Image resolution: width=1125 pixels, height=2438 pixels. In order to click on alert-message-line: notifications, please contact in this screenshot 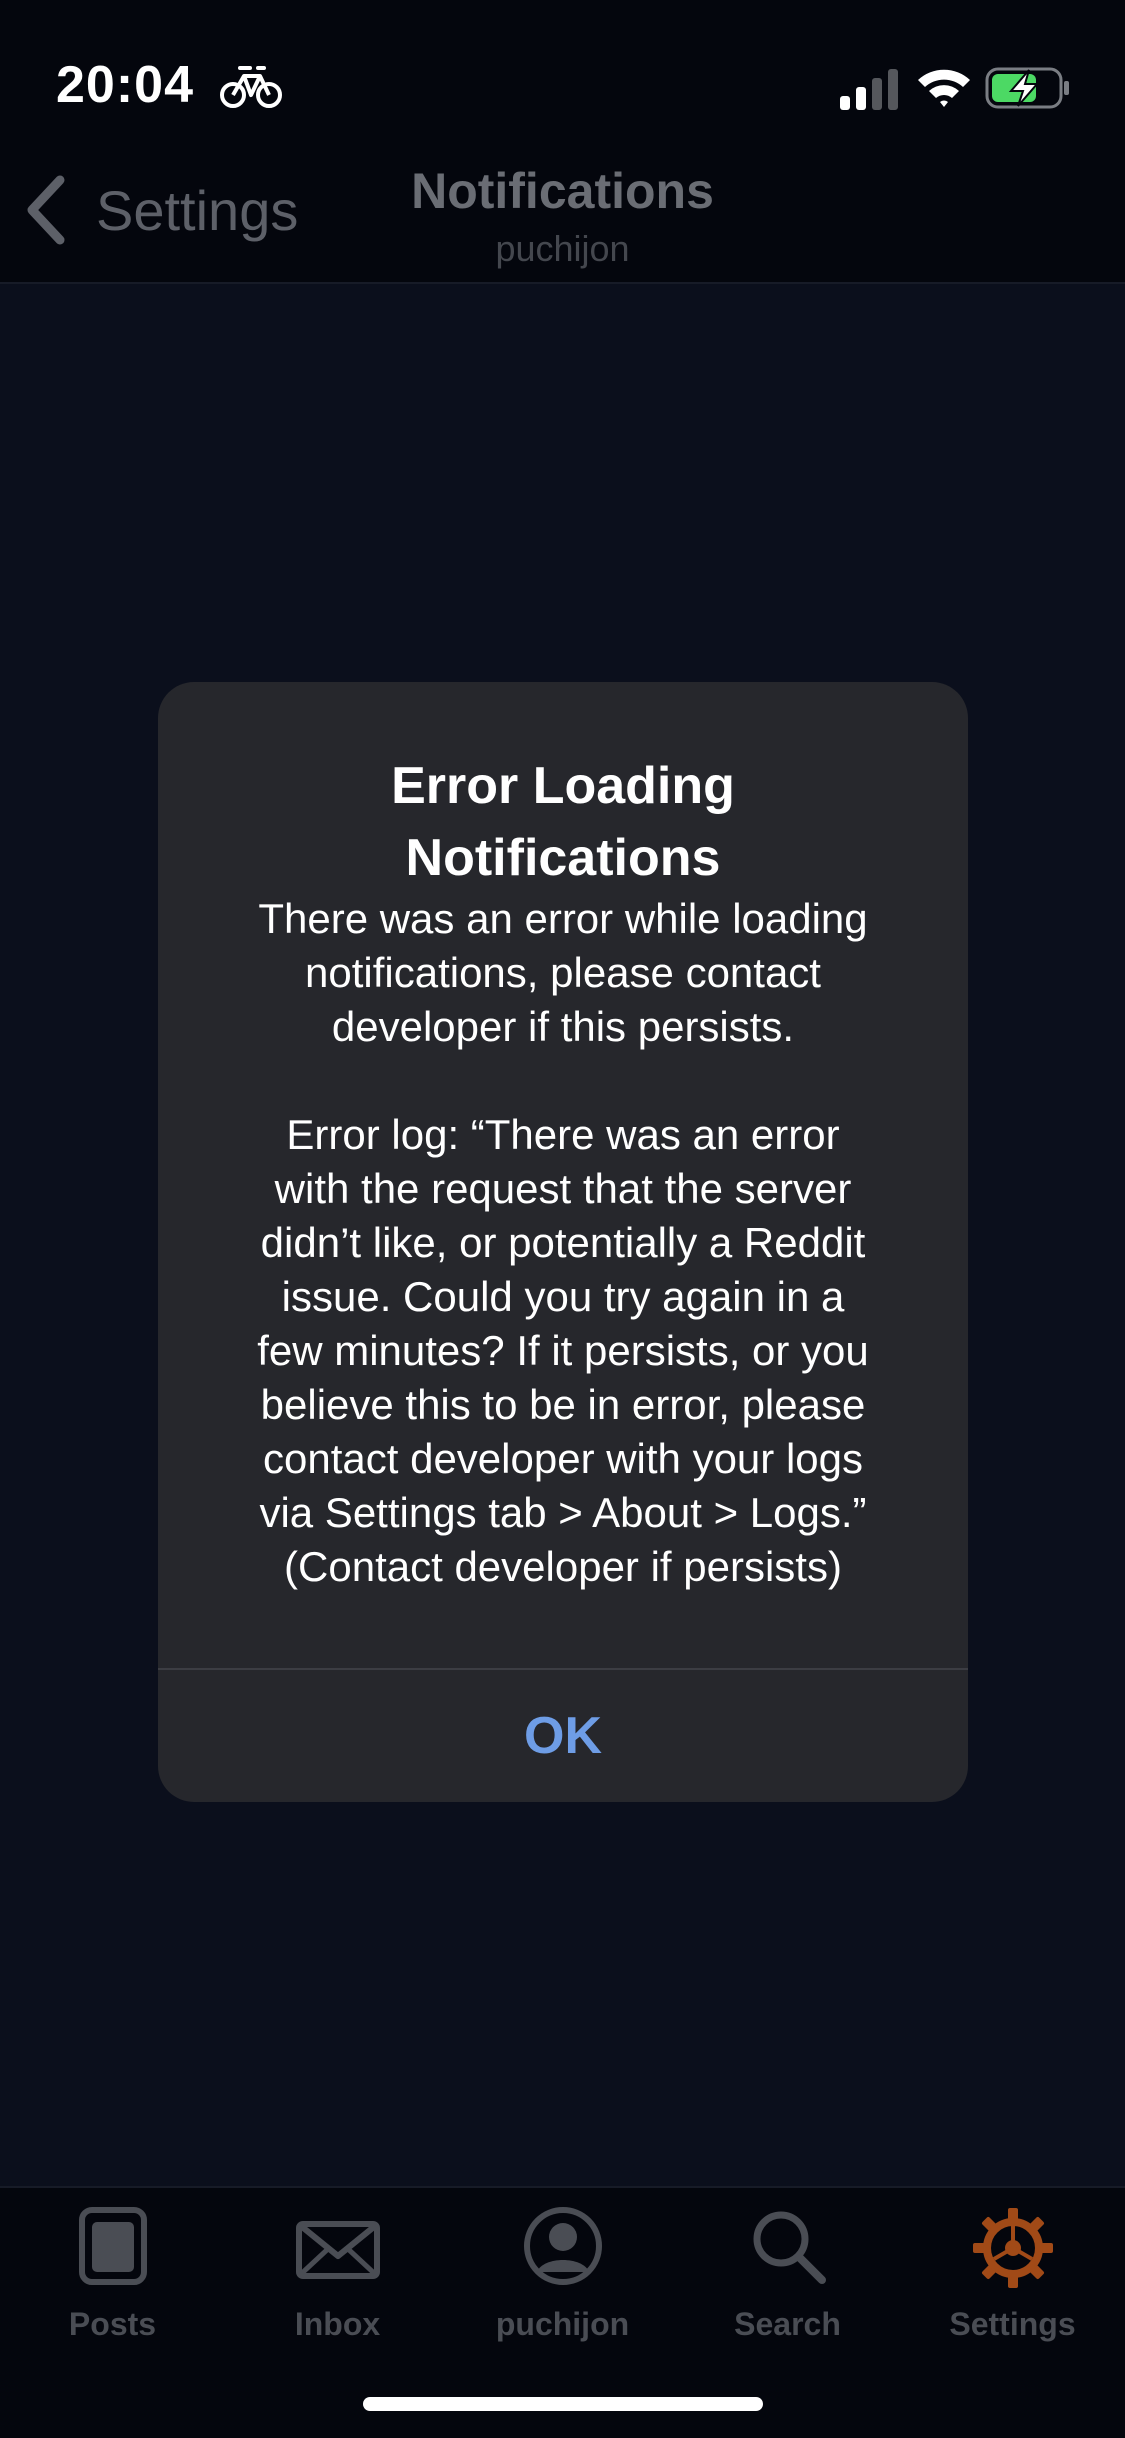, I will do `click(563, 972)`.